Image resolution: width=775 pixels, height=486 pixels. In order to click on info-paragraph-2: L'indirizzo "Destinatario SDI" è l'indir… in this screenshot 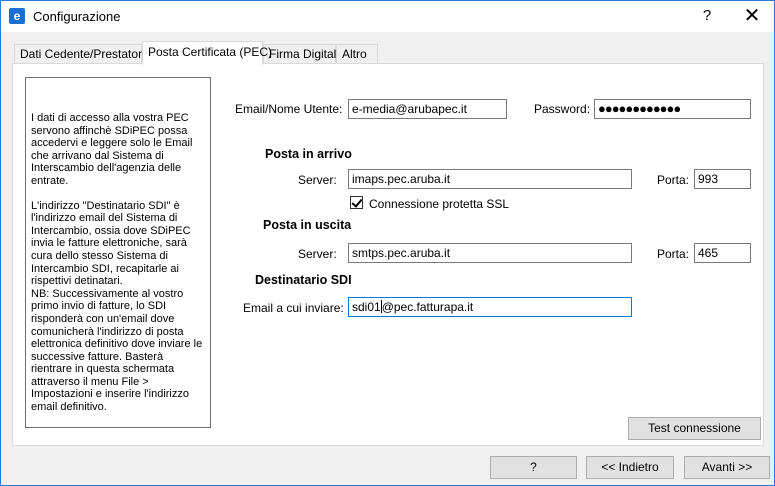, I will do `click(111, 243)`.